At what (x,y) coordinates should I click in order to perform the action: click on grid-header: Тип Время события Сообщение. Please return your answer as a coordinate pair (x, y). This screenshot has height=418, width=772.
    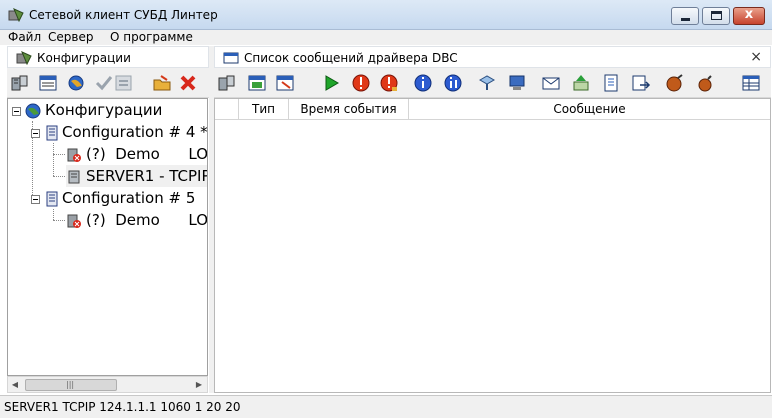
    Looking at the image, I should click on (492, 109).